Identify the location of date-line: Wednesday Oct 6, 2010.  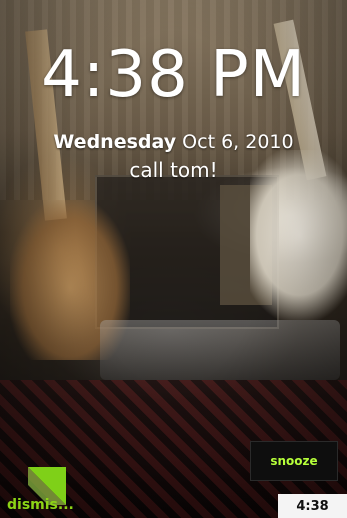
(173, 142).